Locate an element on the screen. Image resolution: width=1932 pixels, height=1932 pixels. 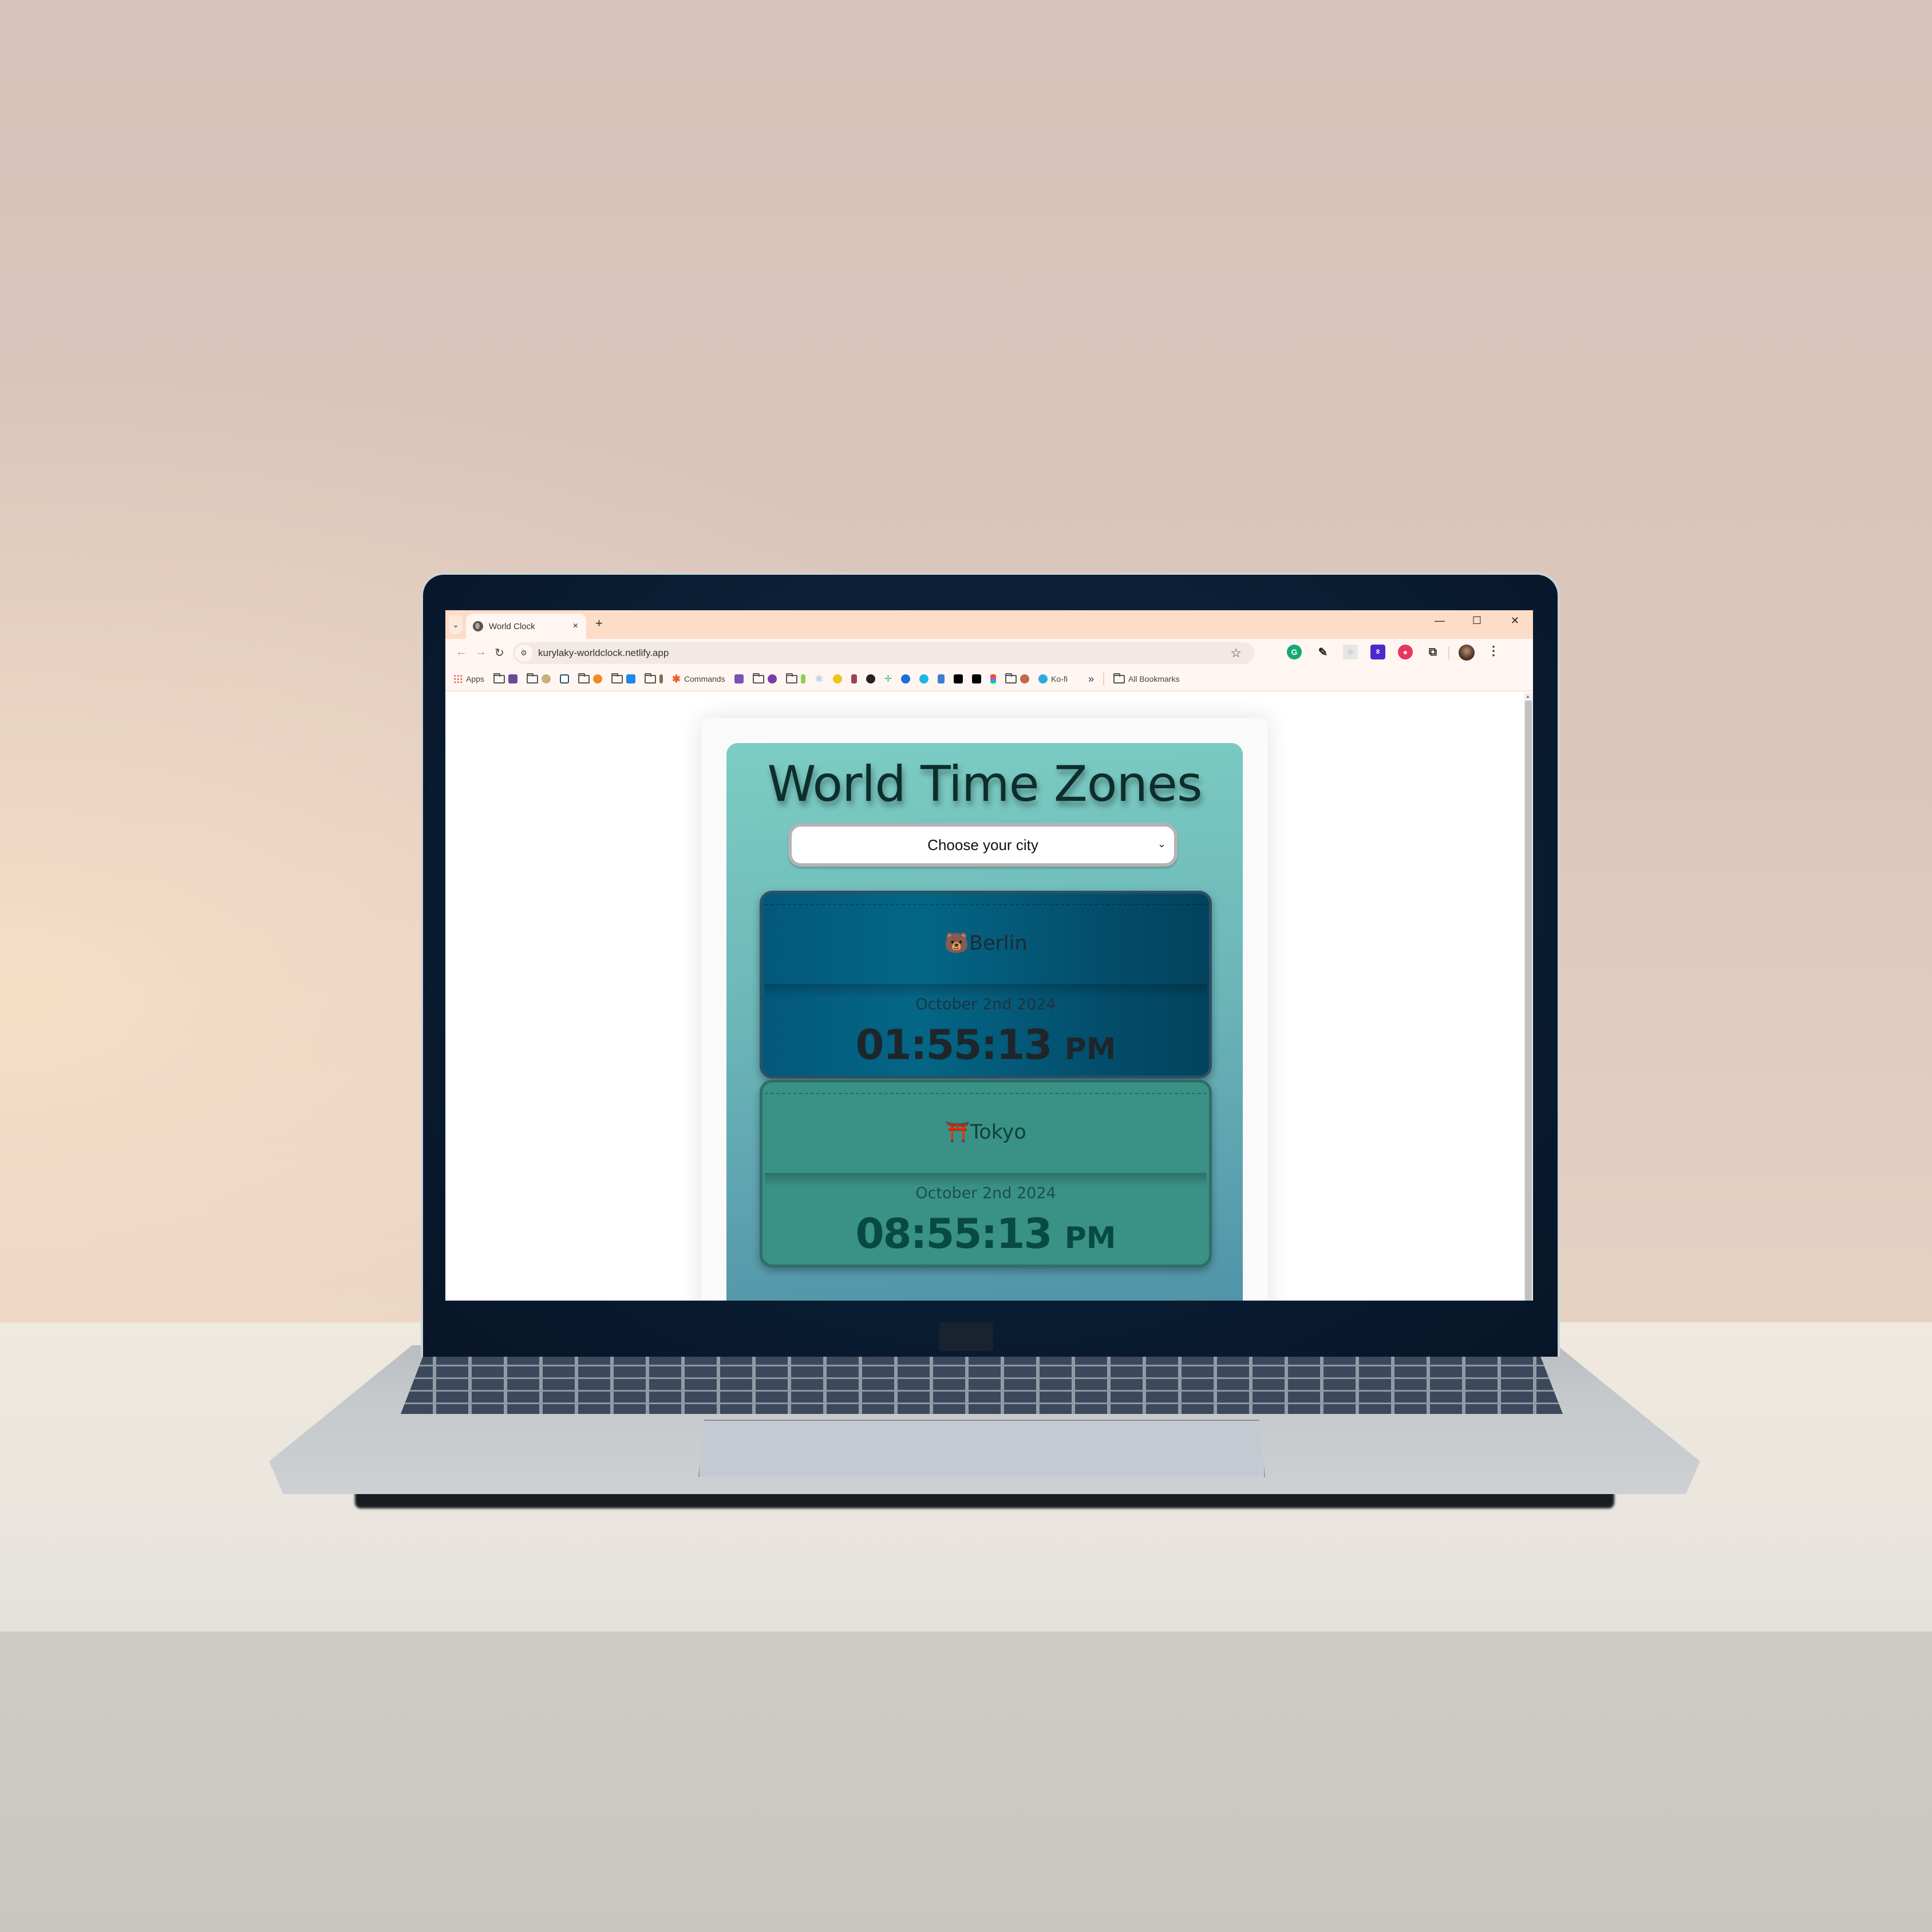
bookmark-search is located at coordinates (924, 678).